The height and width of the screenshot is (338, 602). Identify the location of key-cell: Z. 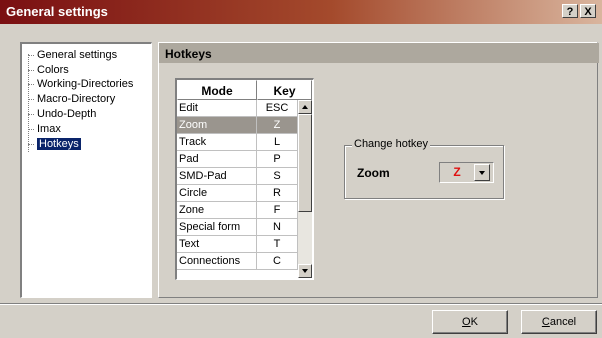
(277, 125).